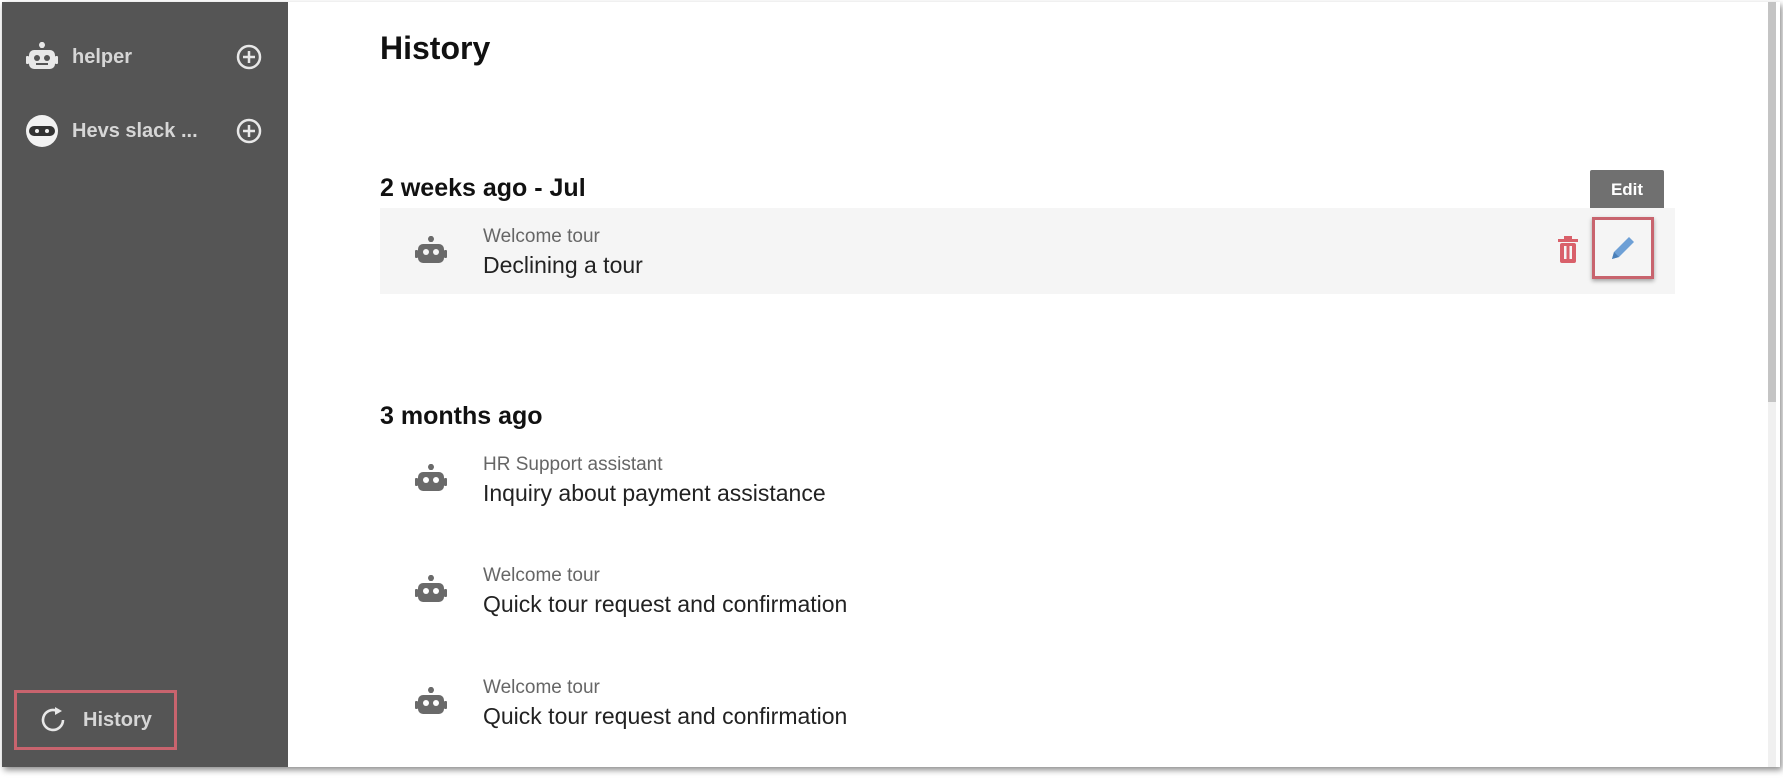  Describe the element at coordinates (573, 464) in the screenshot. I see `item-subtitle: HR Support assistant` at that location.